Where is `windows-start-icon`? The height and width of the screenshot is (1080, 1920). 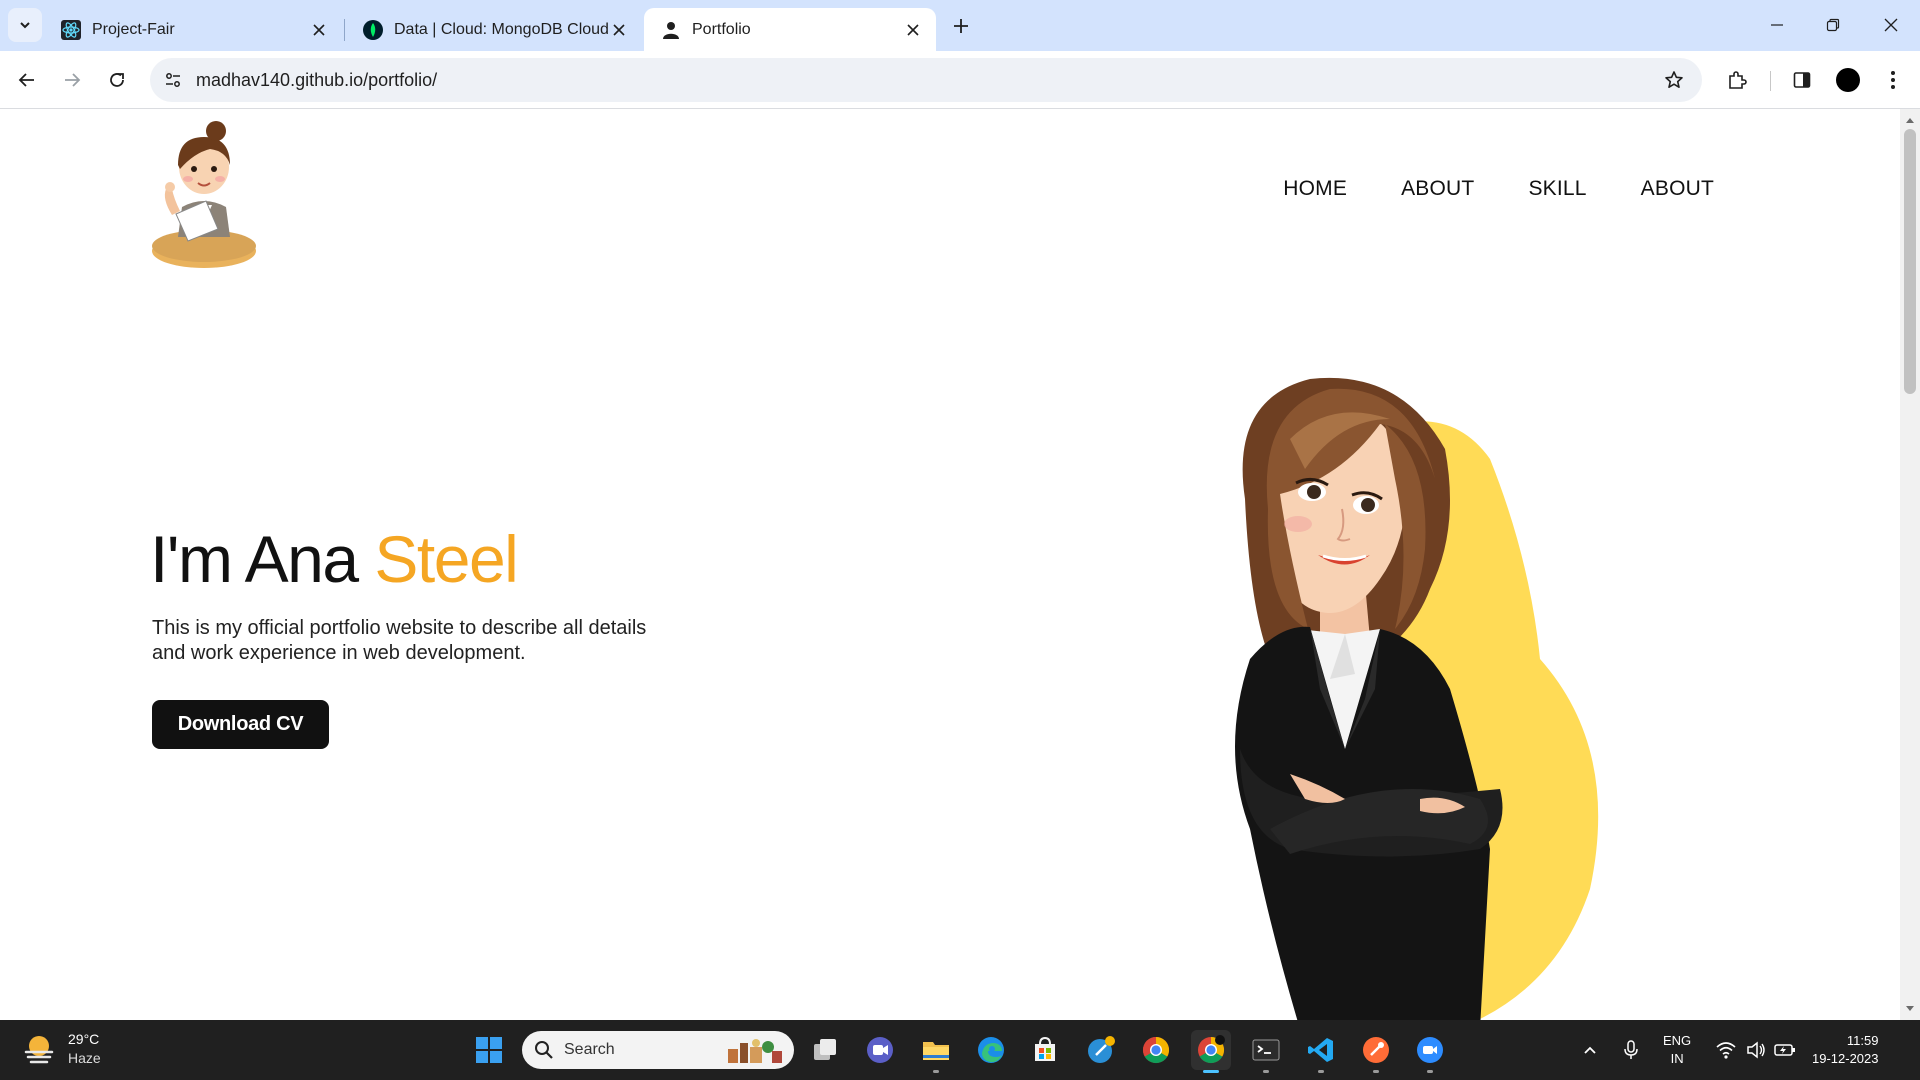
windows-start-icon is located at coordinates (489, 1050).